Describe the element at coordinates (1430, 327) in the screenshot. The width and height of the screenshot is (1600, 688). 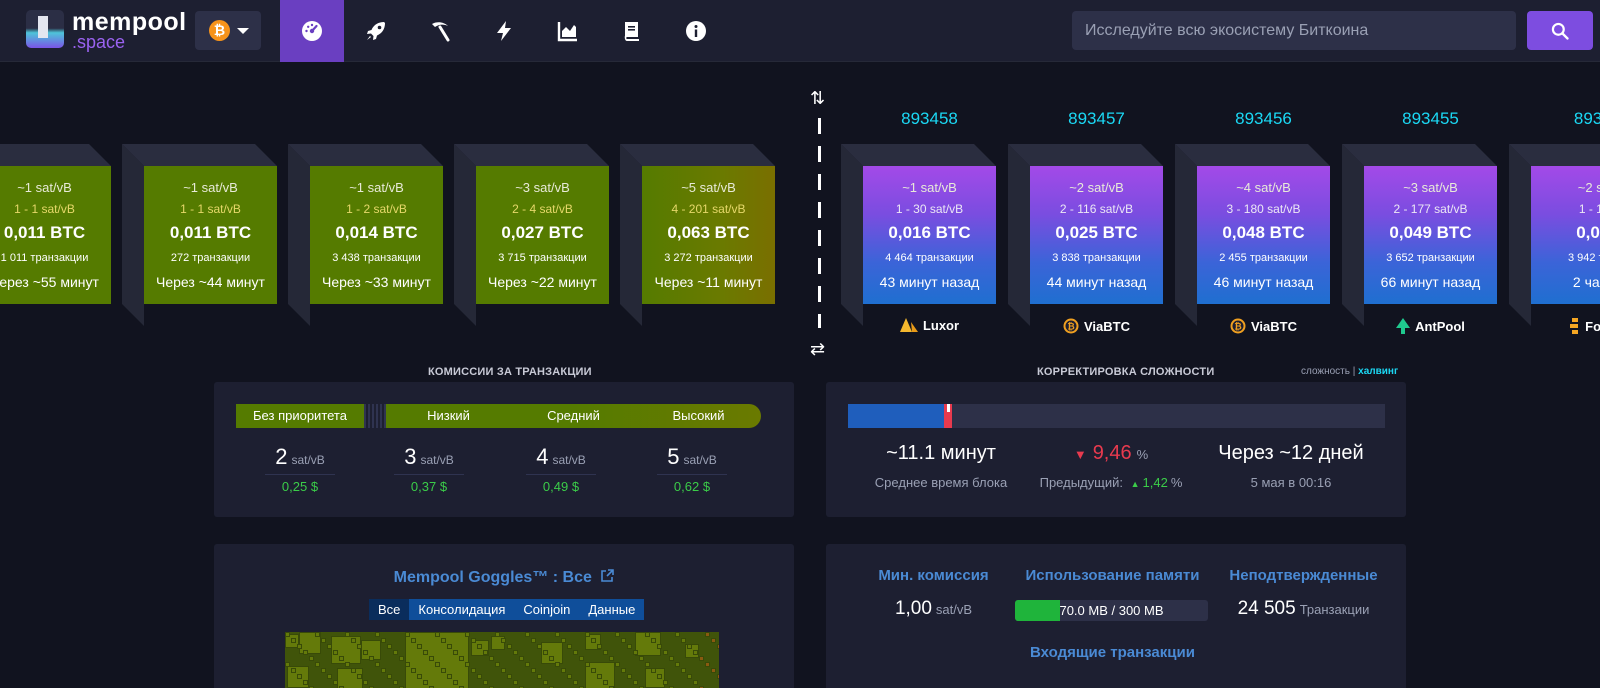
I see `pool-link: AntPool` at that location.